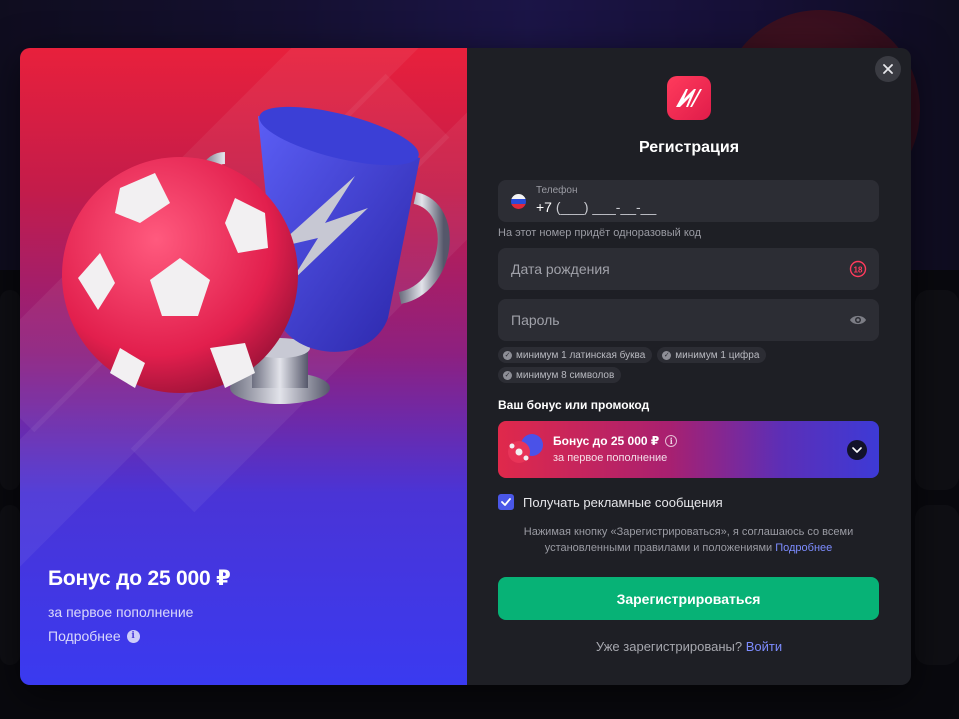 This screenshot has height=719, width=959. Describe the element at coordinates (565, 375) in the screenshot. I see `requirement-label: минимум 8 символов` at that location.